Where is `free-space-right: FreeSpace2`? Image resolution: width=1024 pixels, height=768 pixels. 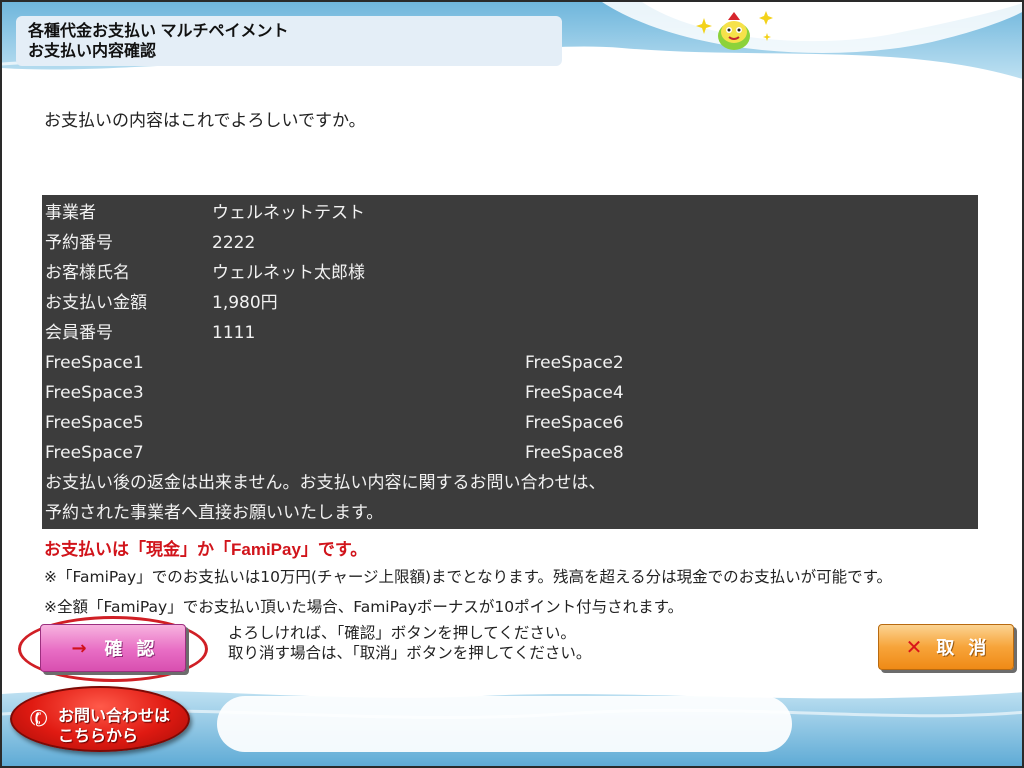 free-space-right: FreeSpace2 is located at coordinates (574, 363).